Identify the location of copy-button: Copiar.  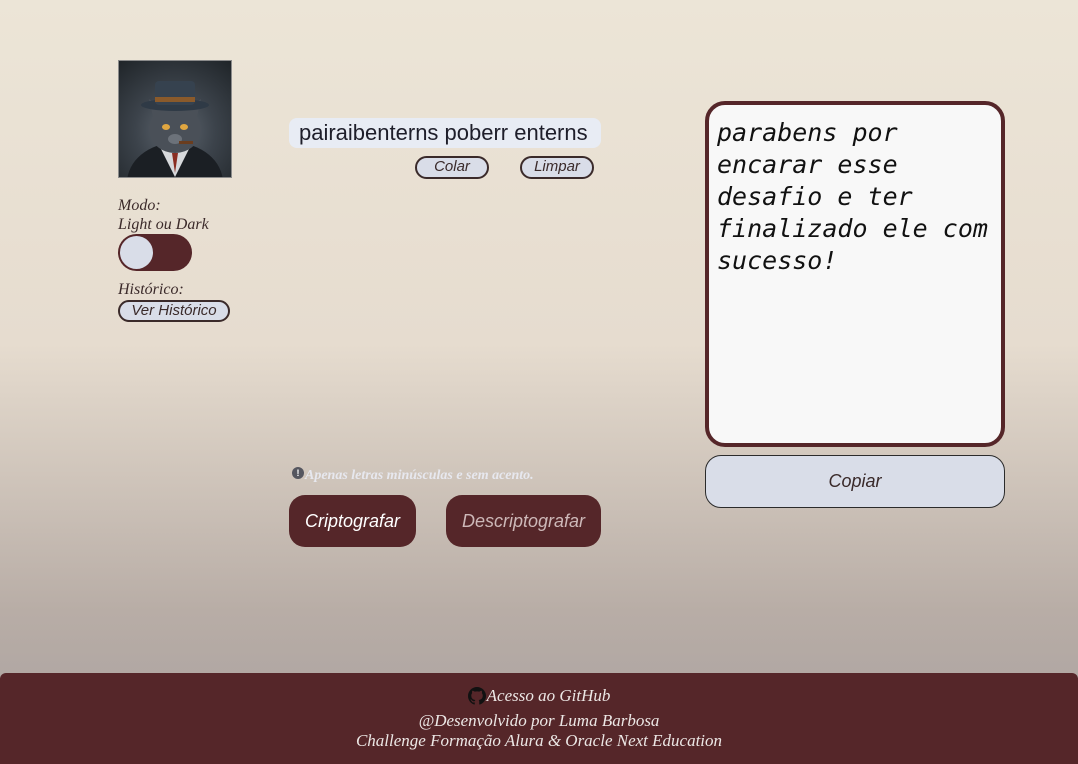
(855, 481).